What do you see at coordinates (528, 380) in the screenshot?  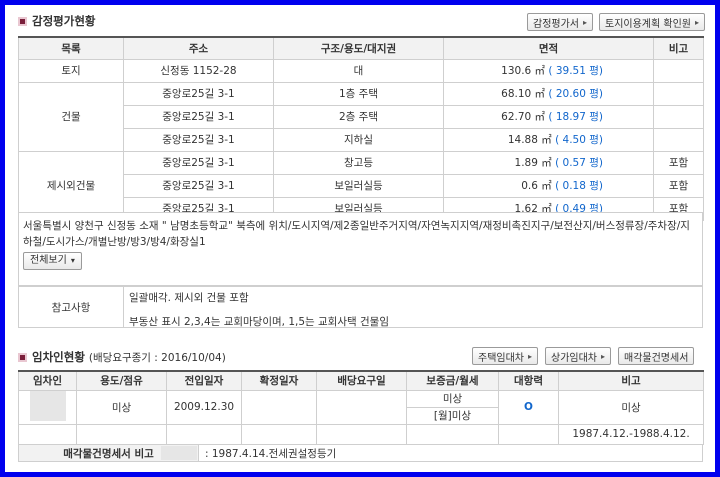 I see `header-opposing: 대항력` at bounding box center [528, 380].